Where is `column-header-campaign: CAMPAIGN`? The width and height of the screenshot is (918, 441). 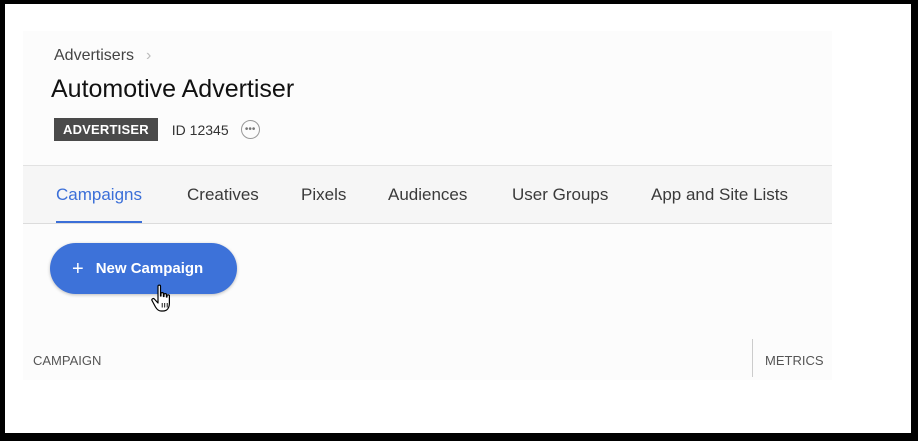
column-header-campaign: CAMPAIGN is located at coordinates (67, 360).